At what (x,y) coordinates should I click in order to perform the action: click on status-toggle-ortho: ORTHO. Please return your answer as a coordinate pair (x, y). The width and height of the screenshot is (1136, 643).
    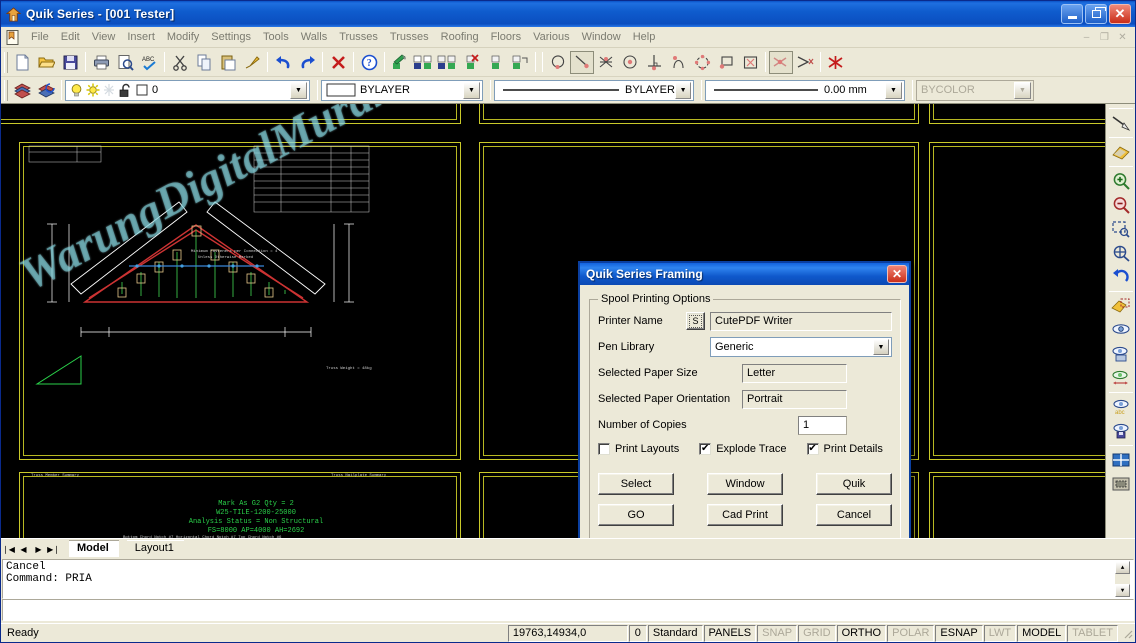
    Looking at the image, I should click on (861, 633).